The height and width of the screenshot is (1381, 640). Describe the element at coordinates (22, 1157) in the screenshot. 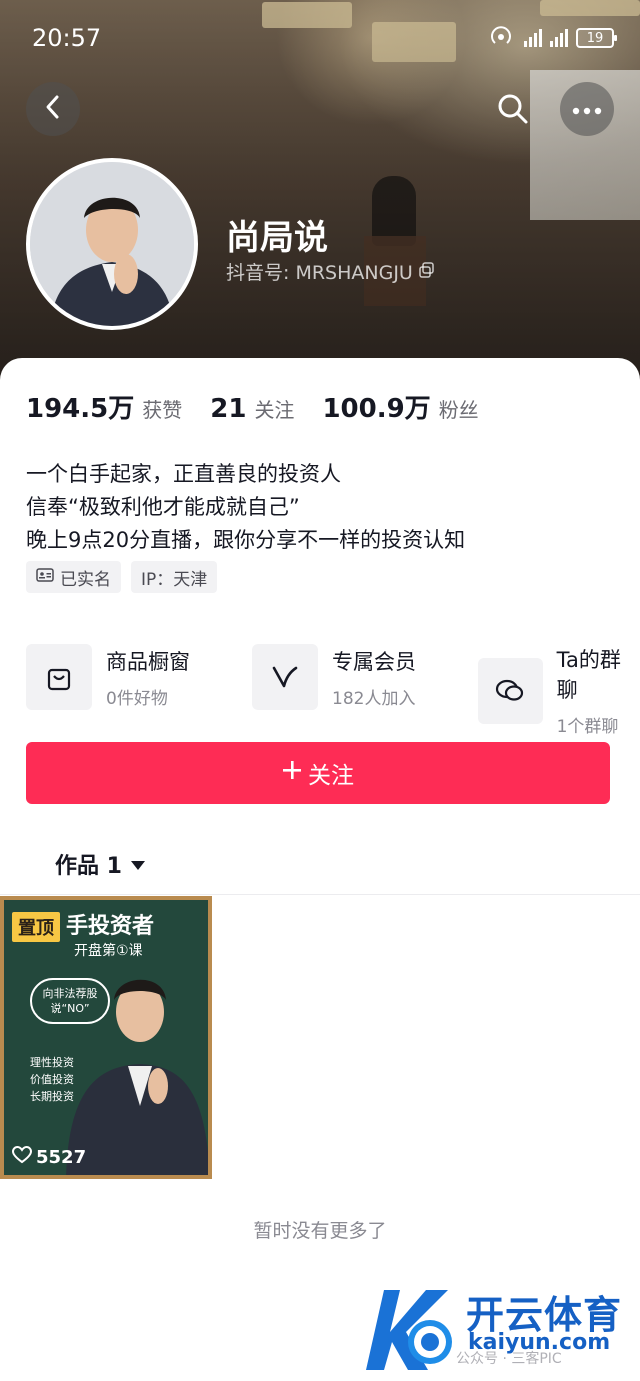

I see `heart-icon` at that location.